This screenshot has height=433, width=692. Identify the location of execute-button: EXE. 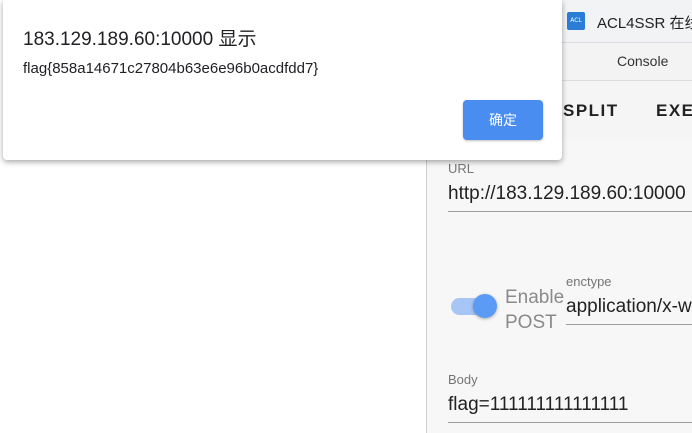
(674, 111).